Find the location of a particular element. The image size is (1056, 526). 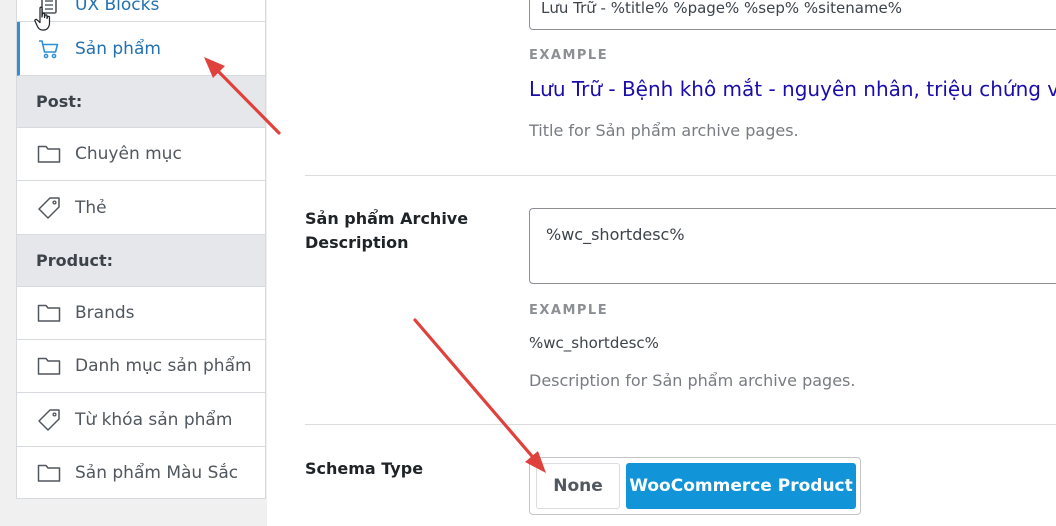

sidebar-group-product: Product: is located at coordinates (141, 261).